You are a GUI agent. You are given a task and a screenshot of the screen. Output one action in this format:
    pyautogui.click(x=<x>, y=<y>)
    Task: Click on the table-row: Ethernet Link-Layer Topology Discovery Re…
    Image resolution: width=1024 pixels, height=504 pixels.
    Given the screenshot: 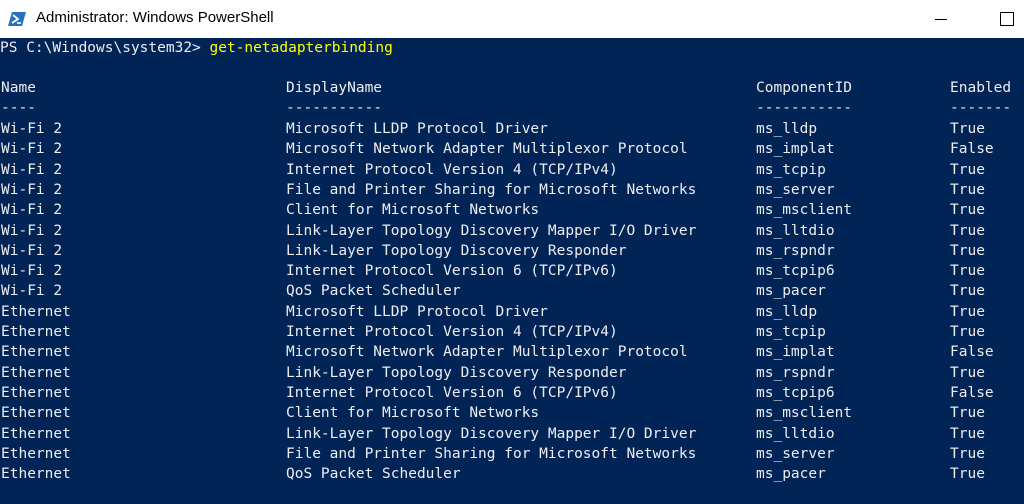 What is the action you would take?
    pyautogui.click(x=512, y=373)
    